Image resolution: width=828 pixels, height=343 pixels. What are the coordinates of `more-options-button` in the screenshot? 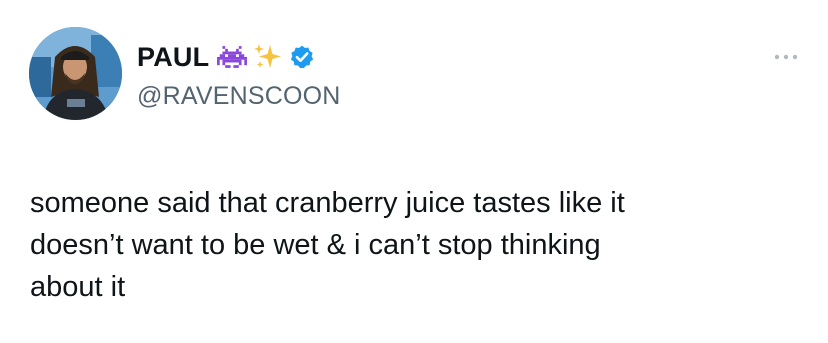 It's located at (786, 57).